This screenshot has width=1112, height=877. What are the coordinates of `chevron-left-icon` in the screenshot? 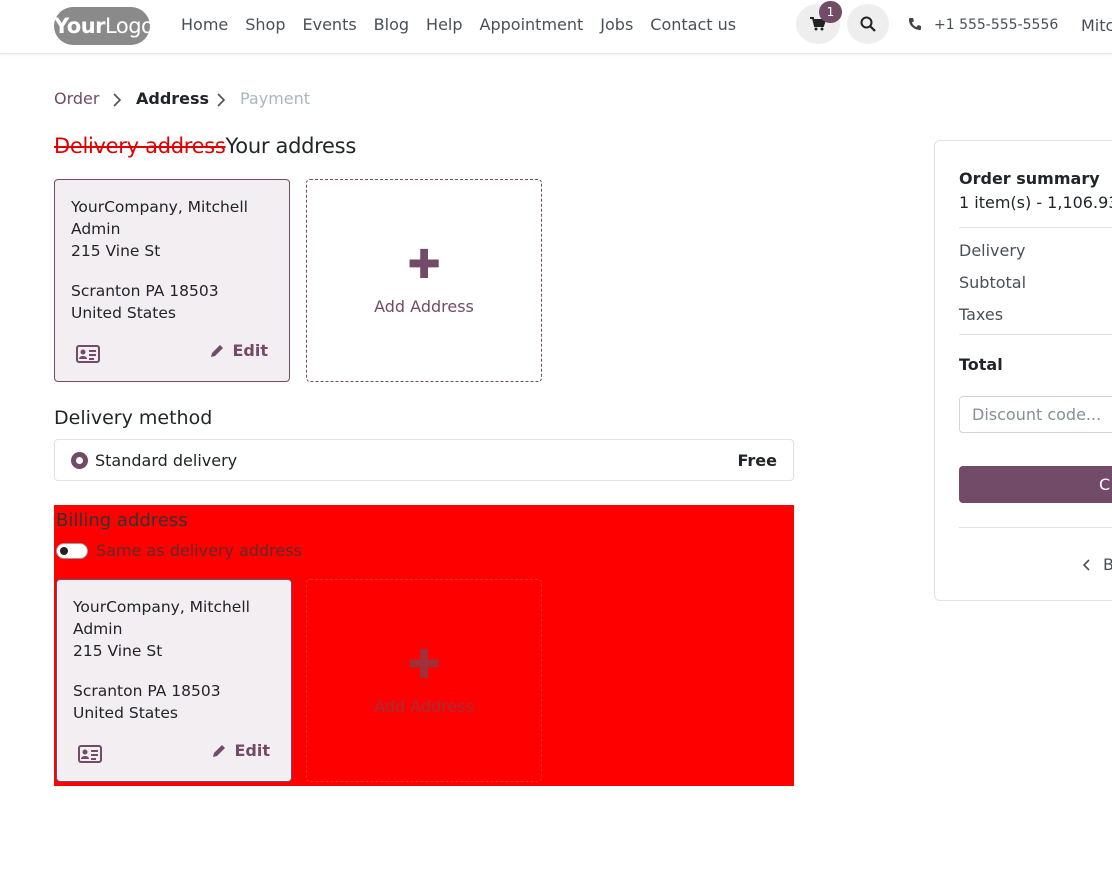 It's located at (1086, 564).